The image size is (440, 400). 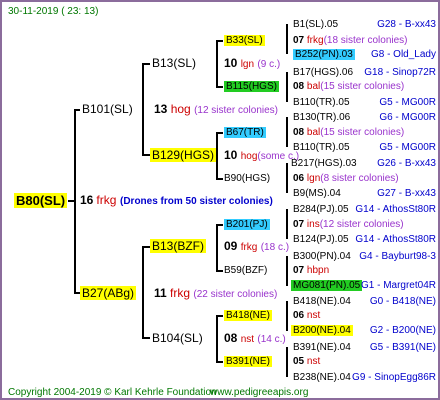 What do you see at coordinates (307, 361) in the screenshot?
I see `mating-b391: 05 nst` at bounding box center [307, 361].